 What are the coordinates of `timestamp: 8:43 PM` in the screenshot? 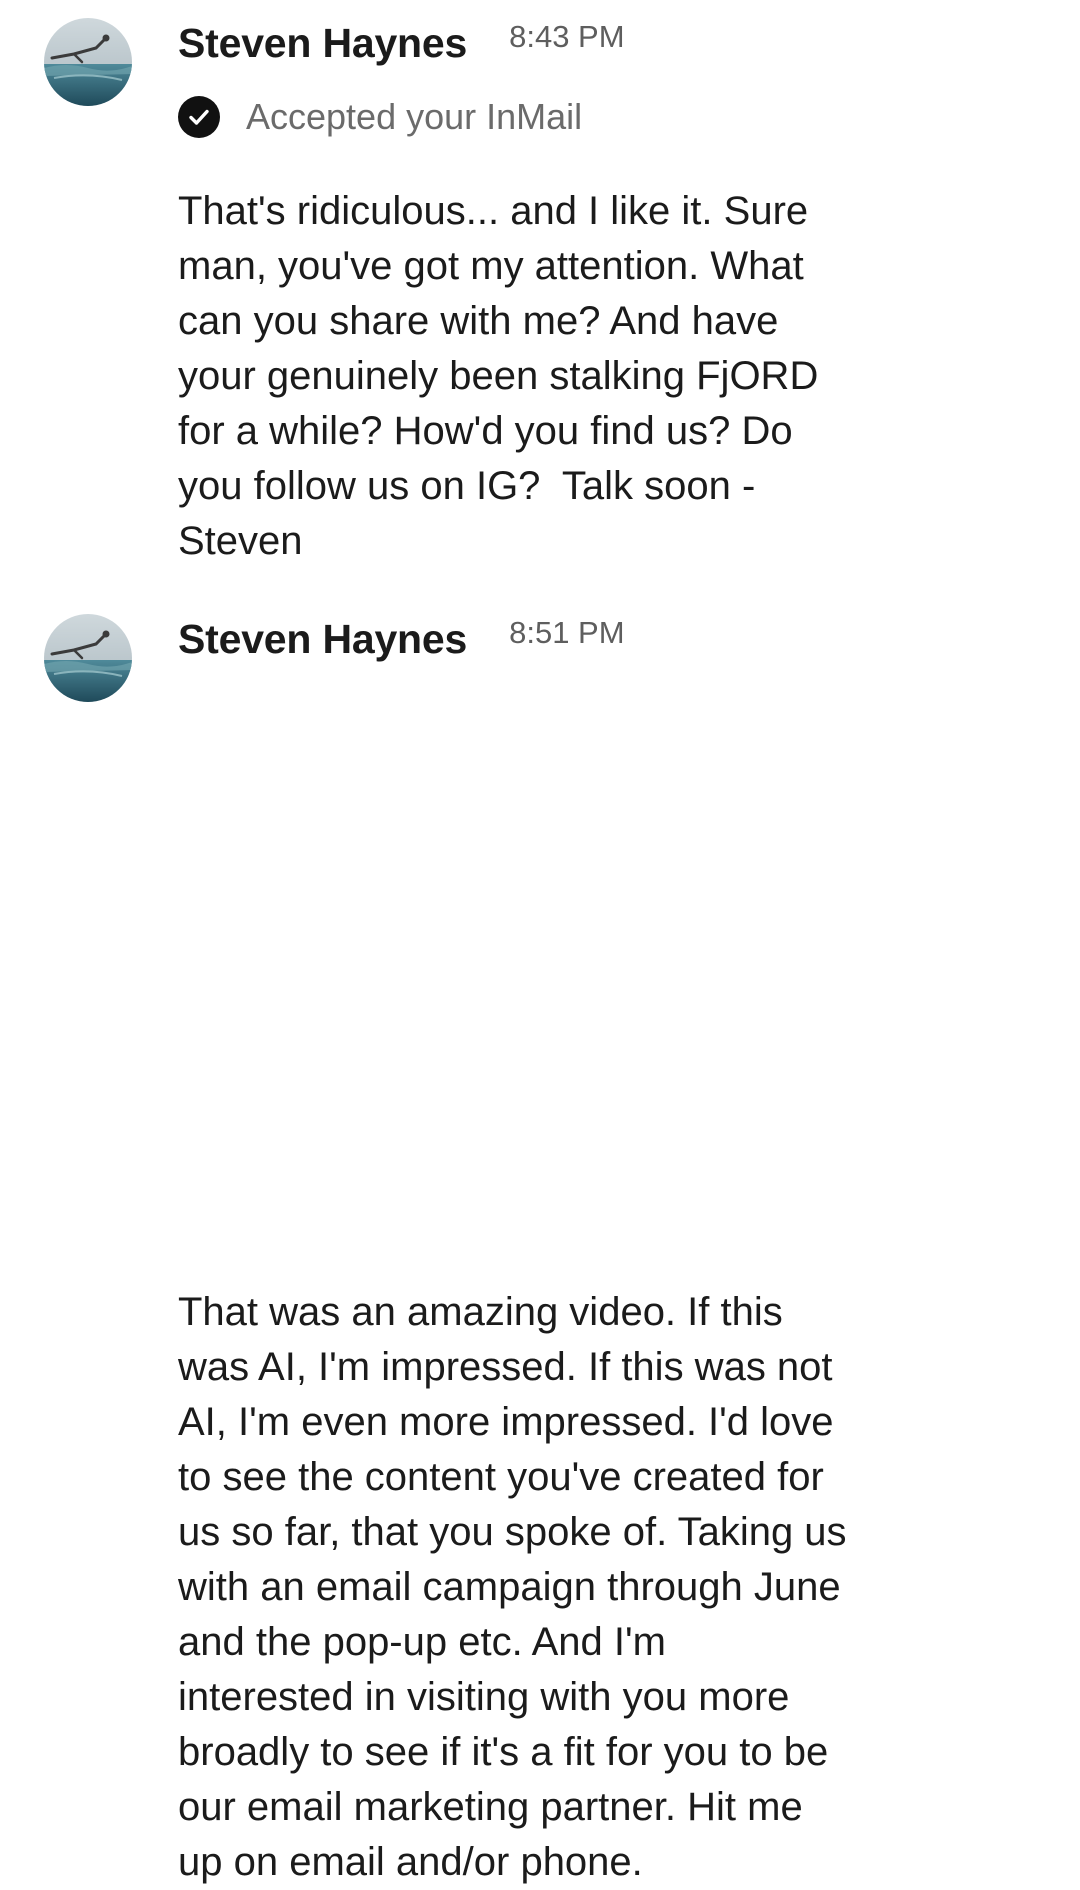 It's located at (567, 36).